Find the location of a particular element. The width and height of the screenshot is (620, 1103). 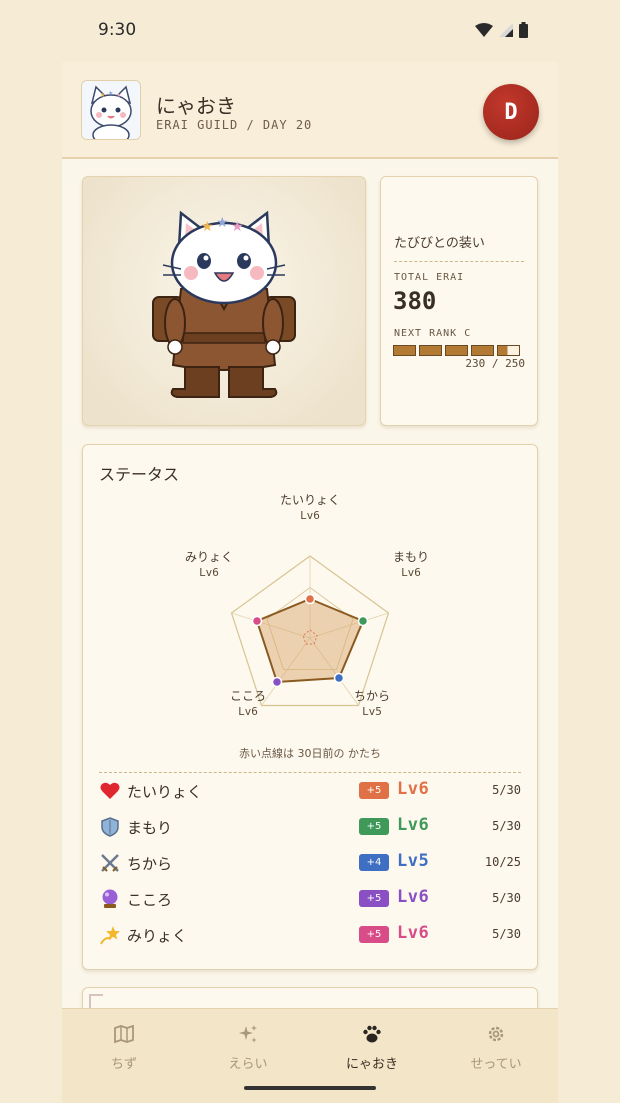

next-rank-label: NEXT RANK C is located at coordinates (433, 333).